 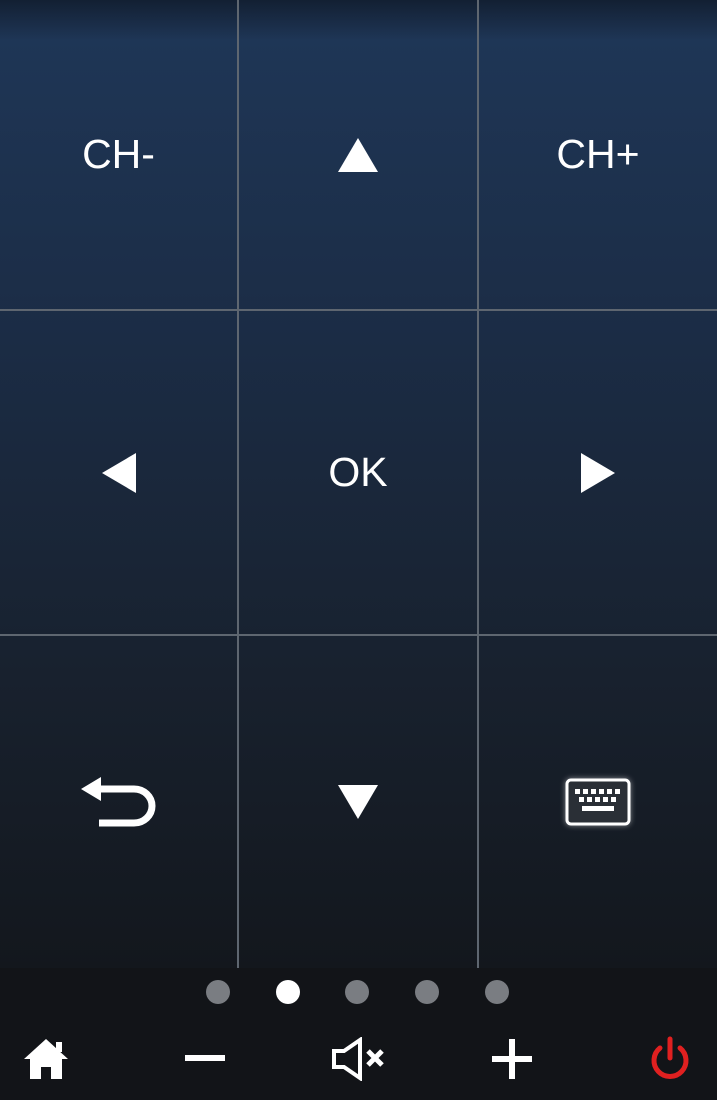 I want to click on ok-button: OK, so click(x=358, y=472).